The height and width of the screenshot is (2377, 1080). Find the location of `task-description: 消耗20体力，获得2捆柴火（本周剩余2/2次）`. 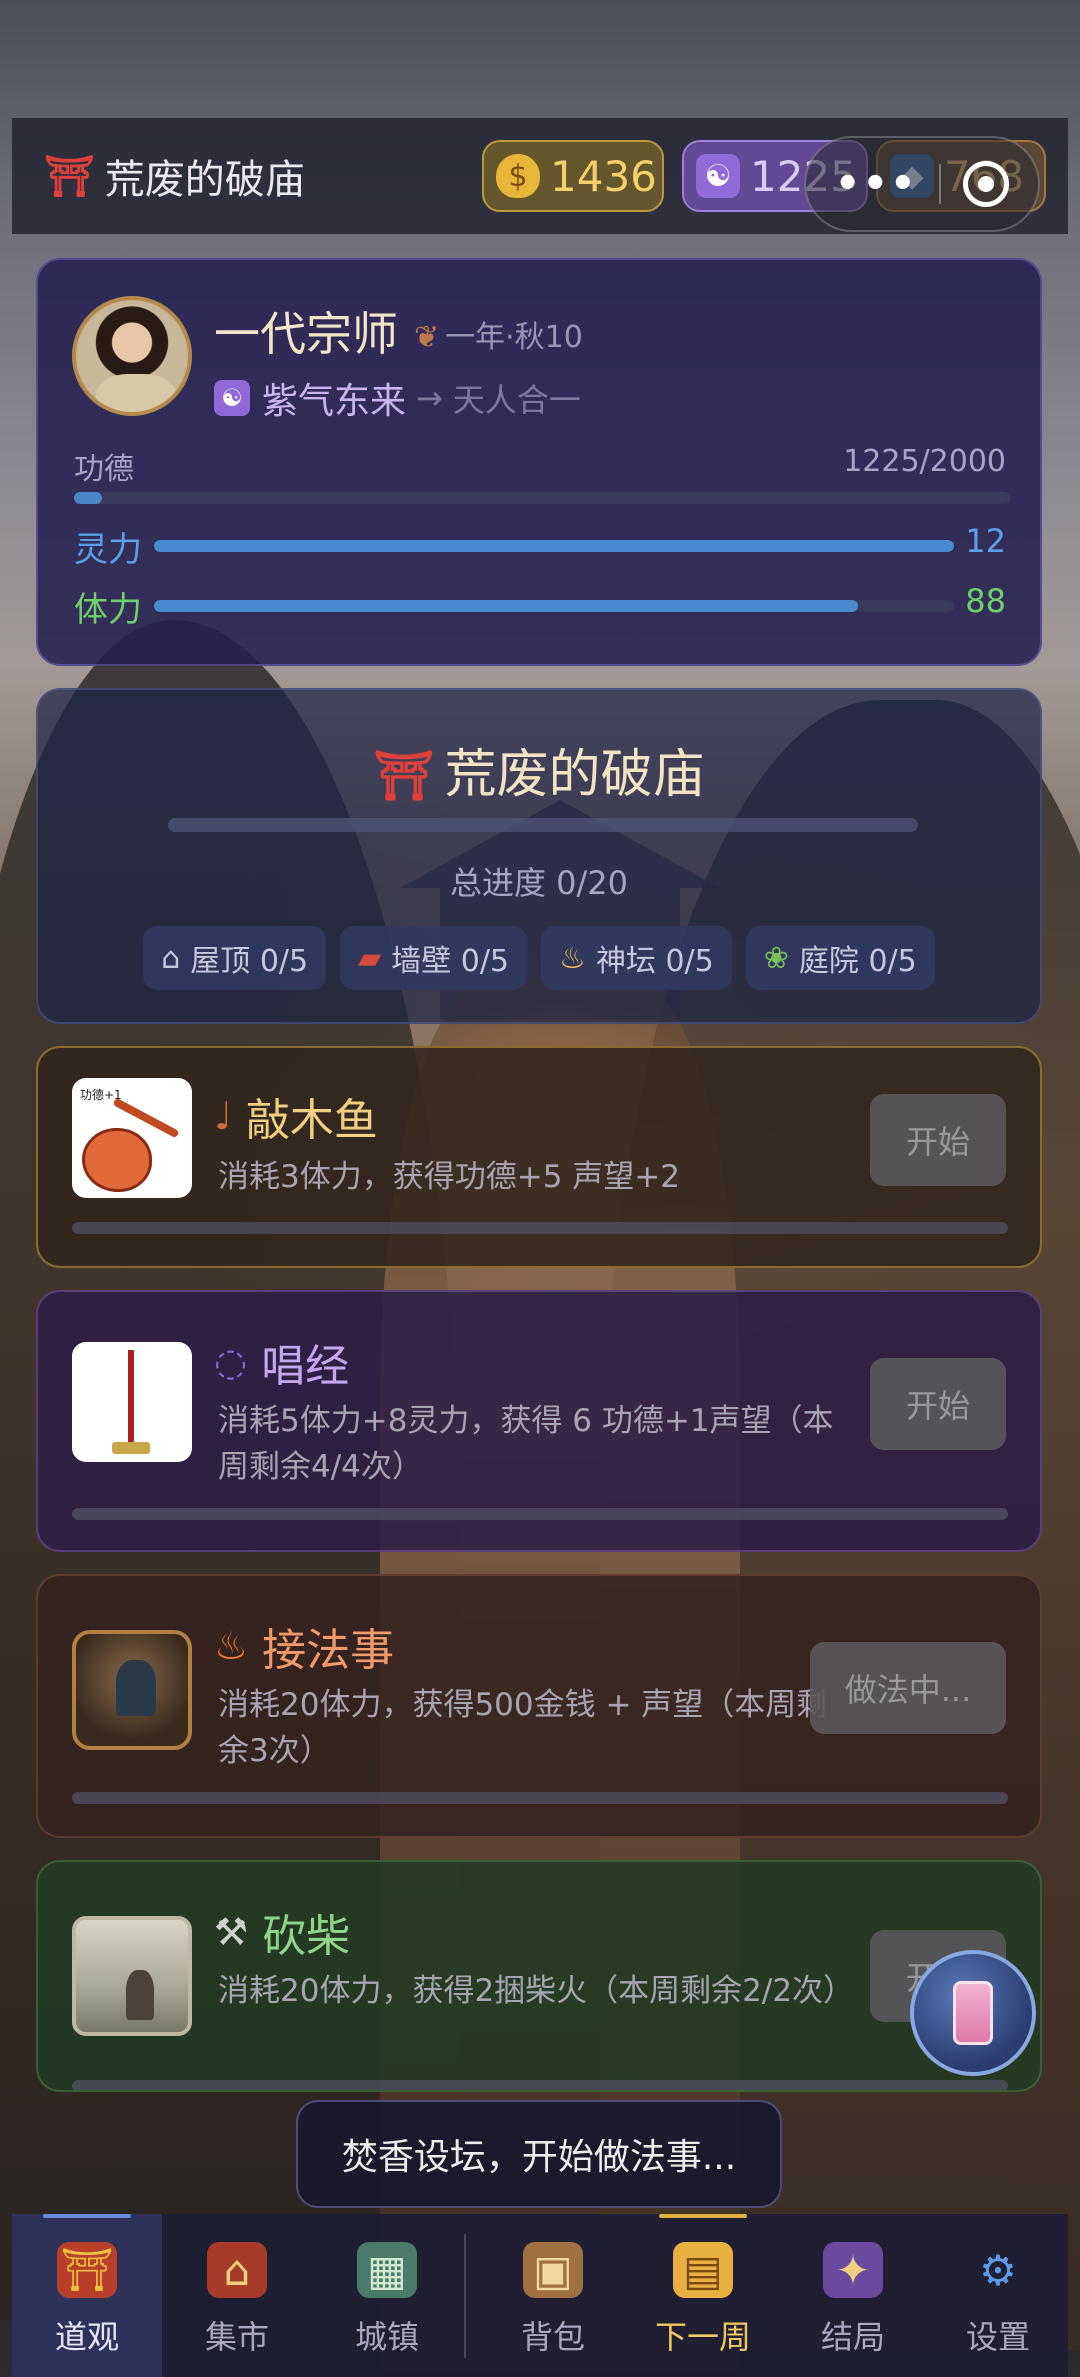

task-description: 消耗20体力，获得2捆柴火（本周剩余2/2次） is located at coordinates (536, 1991).